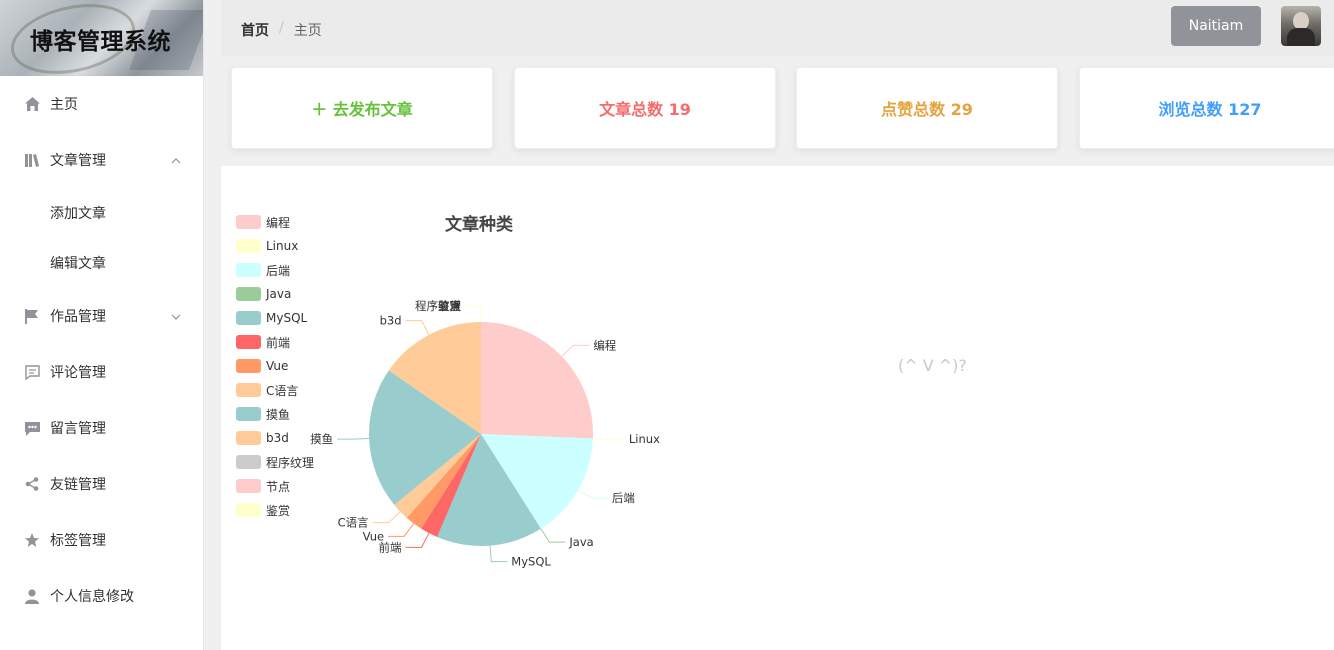  I want to click on view-count-label: 浏览总数 127, so click(1210, 109).